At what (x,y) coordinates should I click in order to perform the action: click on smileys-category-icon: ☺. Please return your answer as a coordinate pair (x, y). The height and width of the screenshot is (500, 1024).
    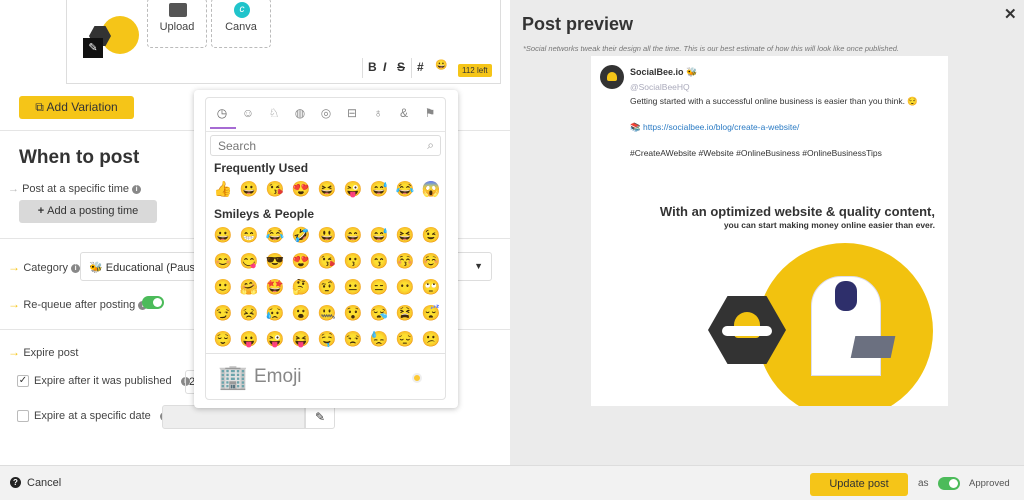
    Looking at the image, I should click on (248, 113).